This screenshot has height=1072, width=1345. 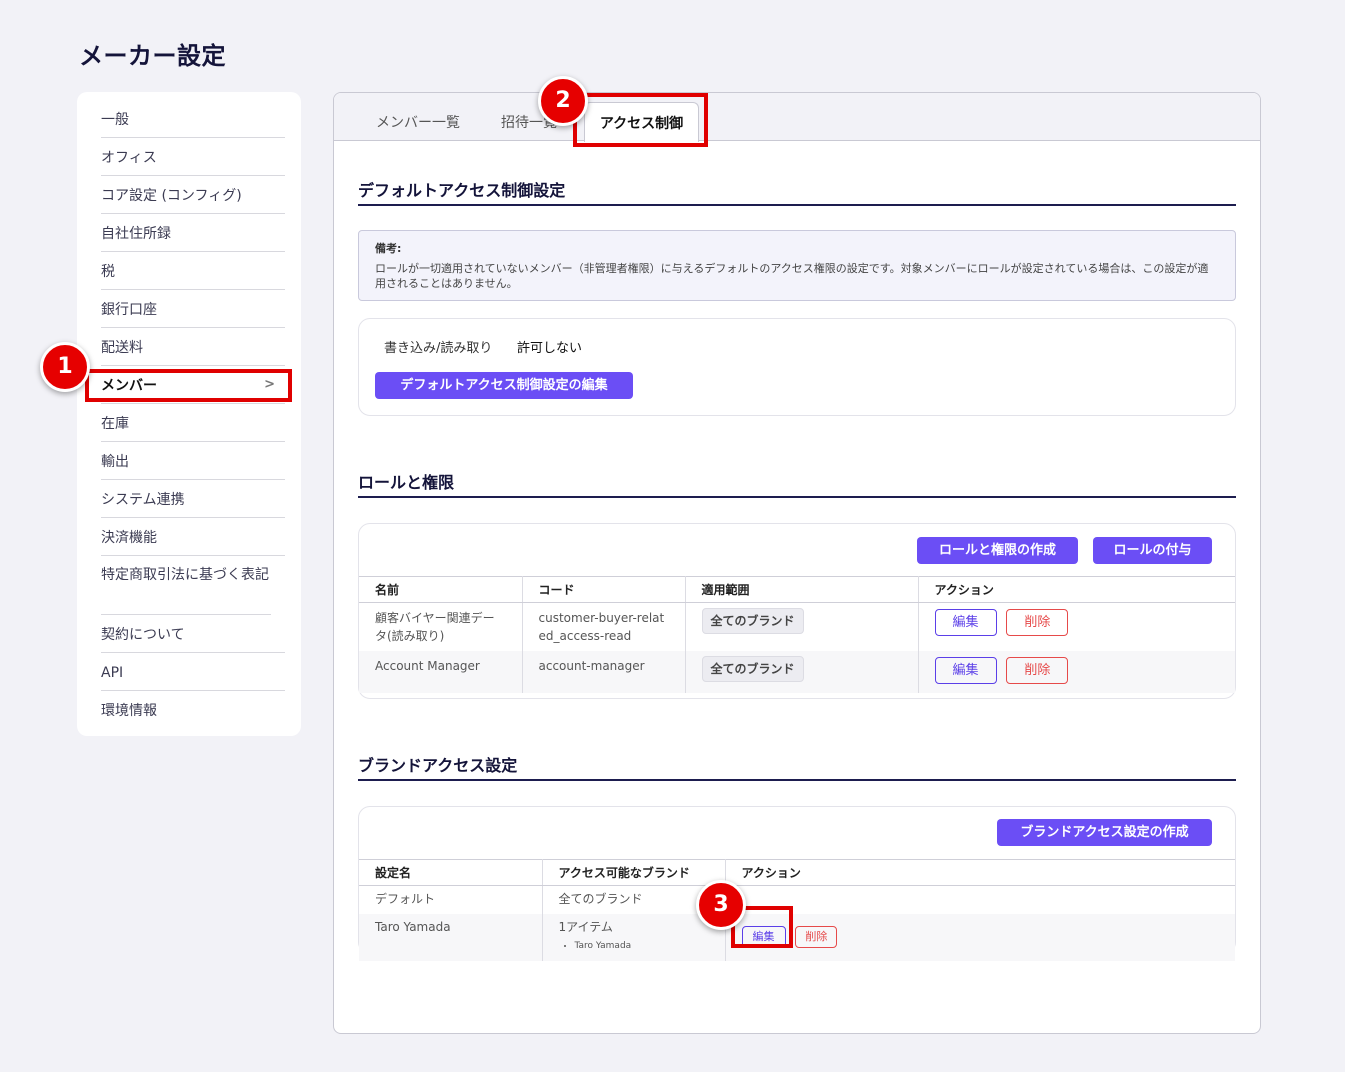 What do you see at coordinates (193, 461) in the screenshot?
I see `sidebar-item-export: 輸出` at bounding box center [193, 461].